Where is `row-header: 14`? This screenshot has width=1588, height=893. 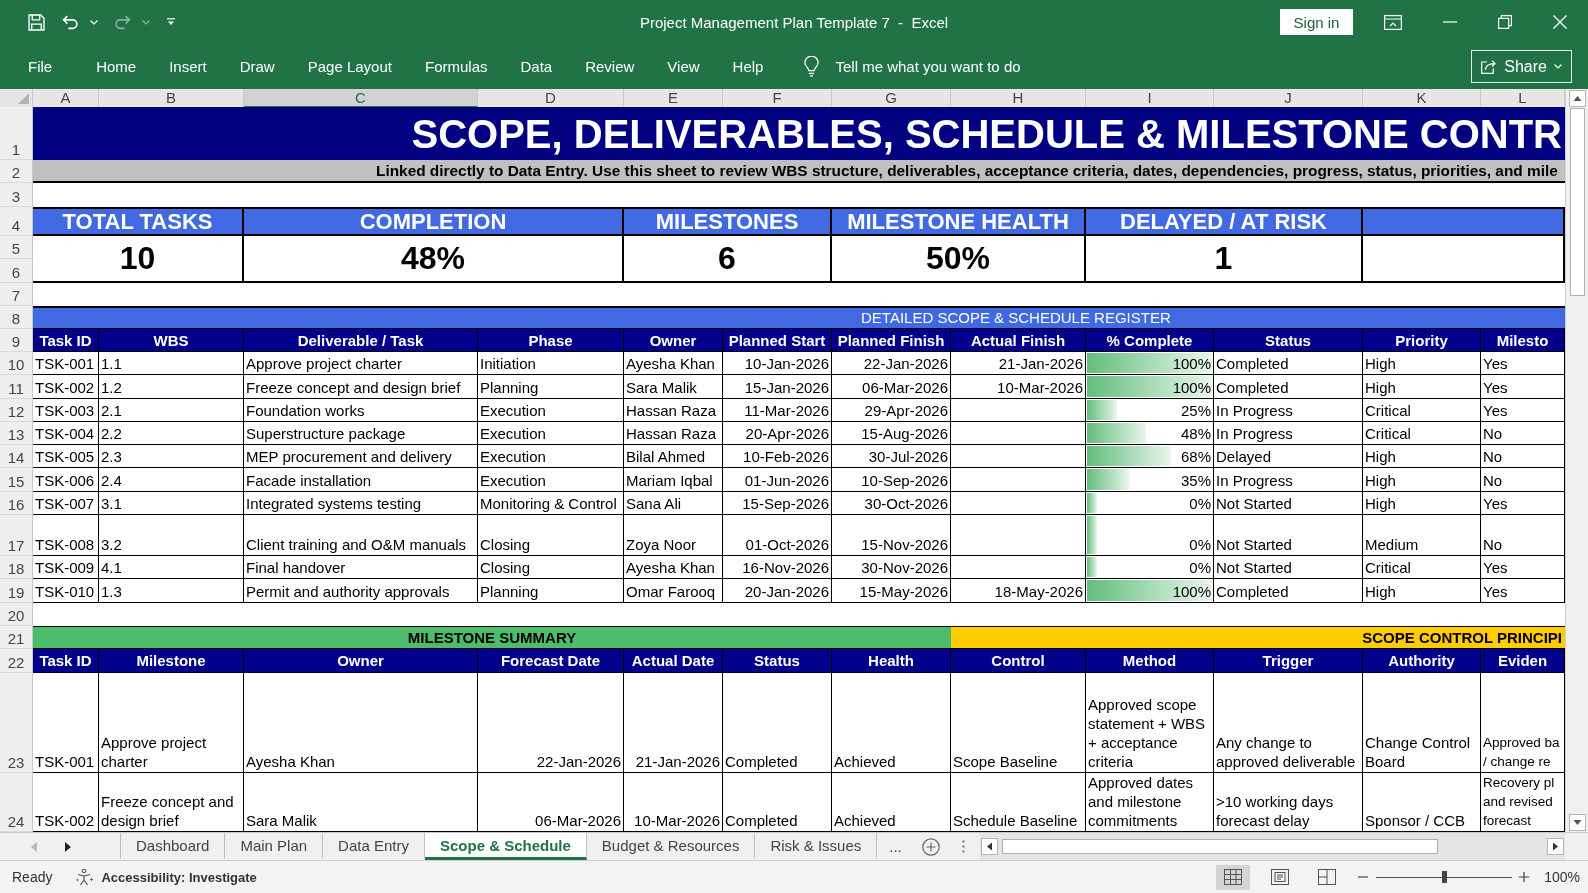 row-header: 14 is located at coordinates (16, 457).